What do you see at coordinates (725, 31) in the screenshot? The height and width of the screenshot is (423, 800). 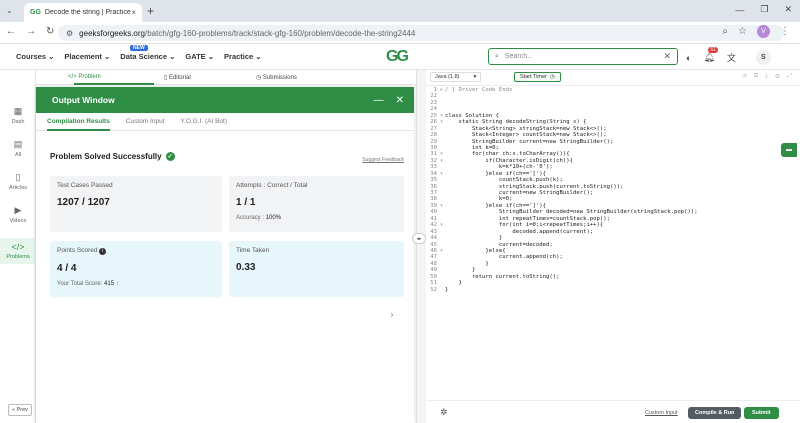 I see `zoom-icon: ⌕` at bounding box center [725, 31].